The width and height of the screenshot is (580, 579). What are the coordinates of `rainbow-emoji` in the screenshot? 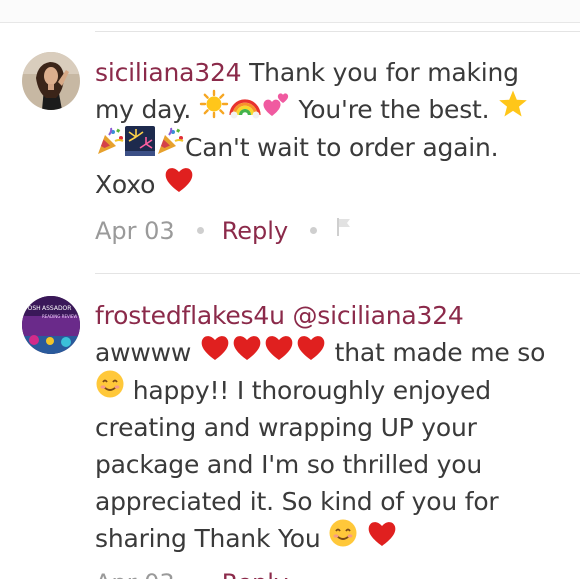 It's located at (245, 109).